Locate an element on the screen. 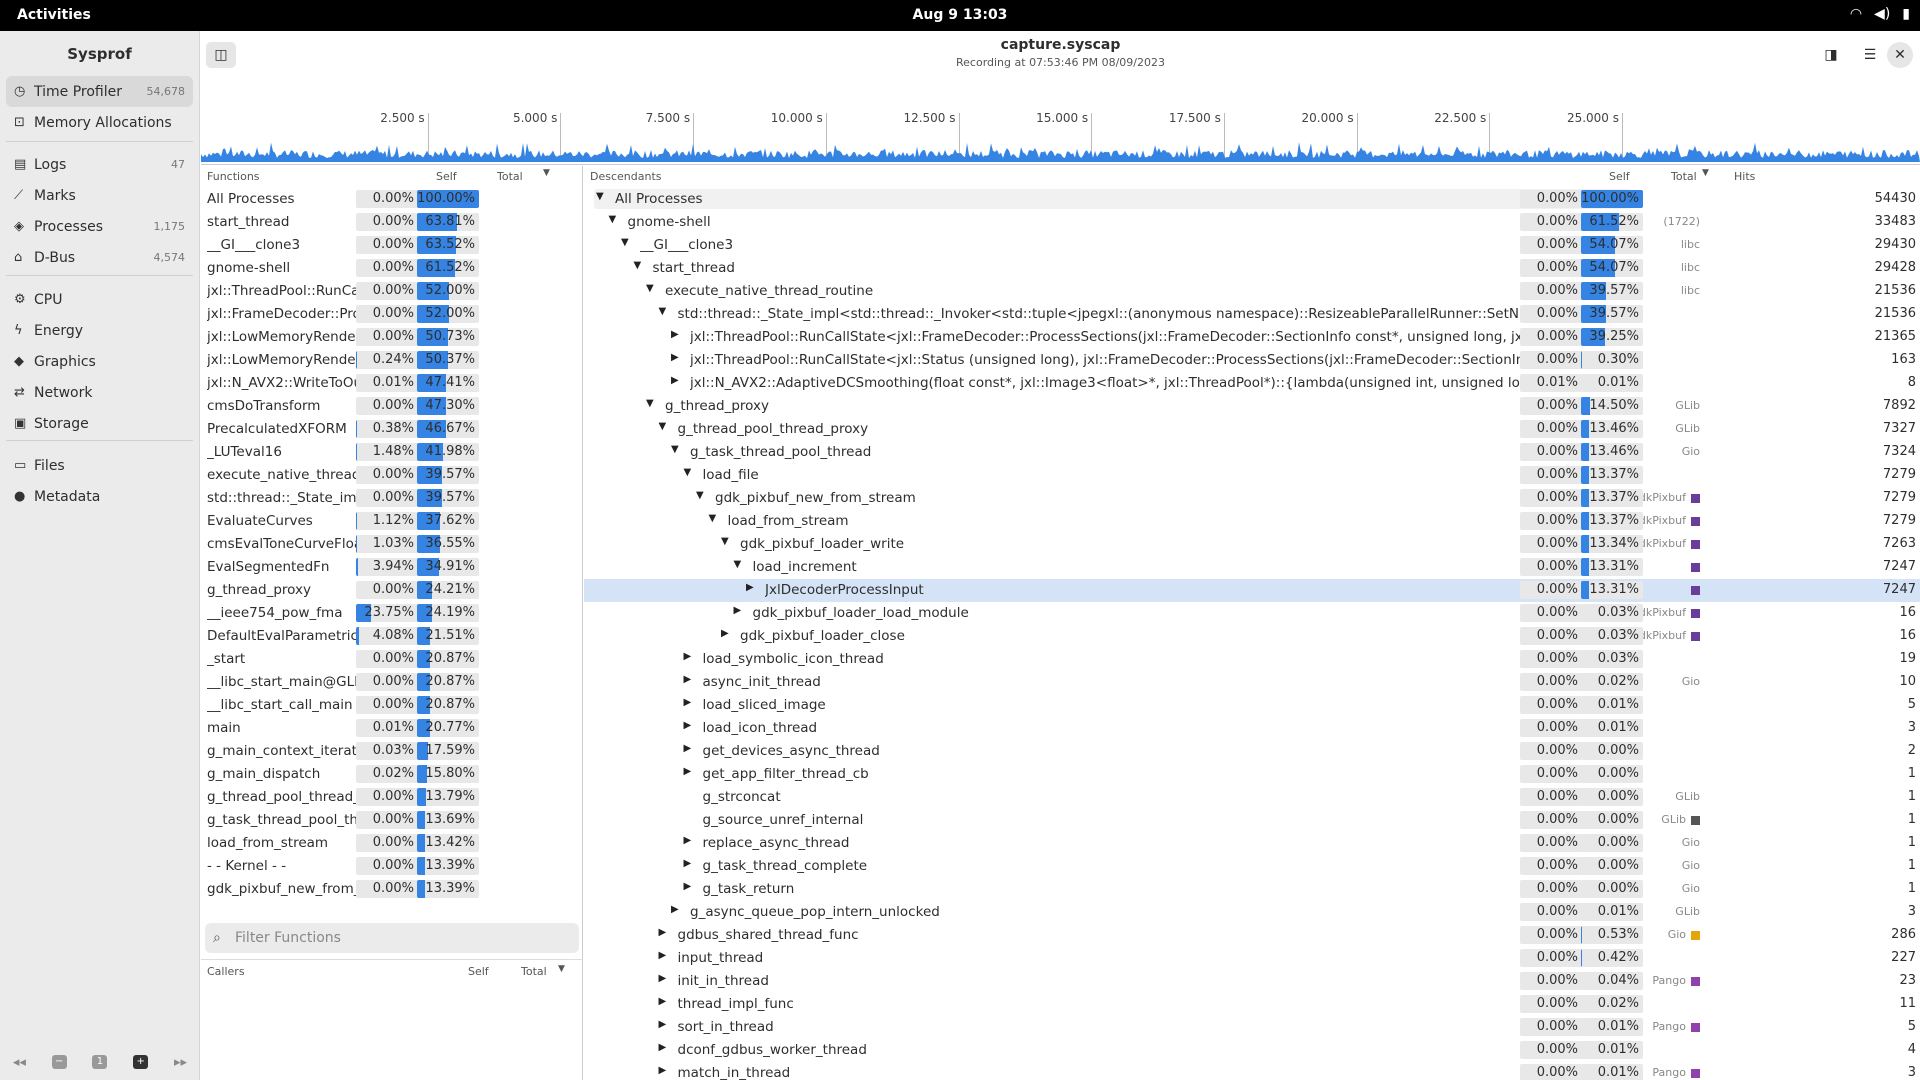 This screenshot has width=1920, height=1080. panel-toggle-button: ◨ is located at coordinates (1831, 55).